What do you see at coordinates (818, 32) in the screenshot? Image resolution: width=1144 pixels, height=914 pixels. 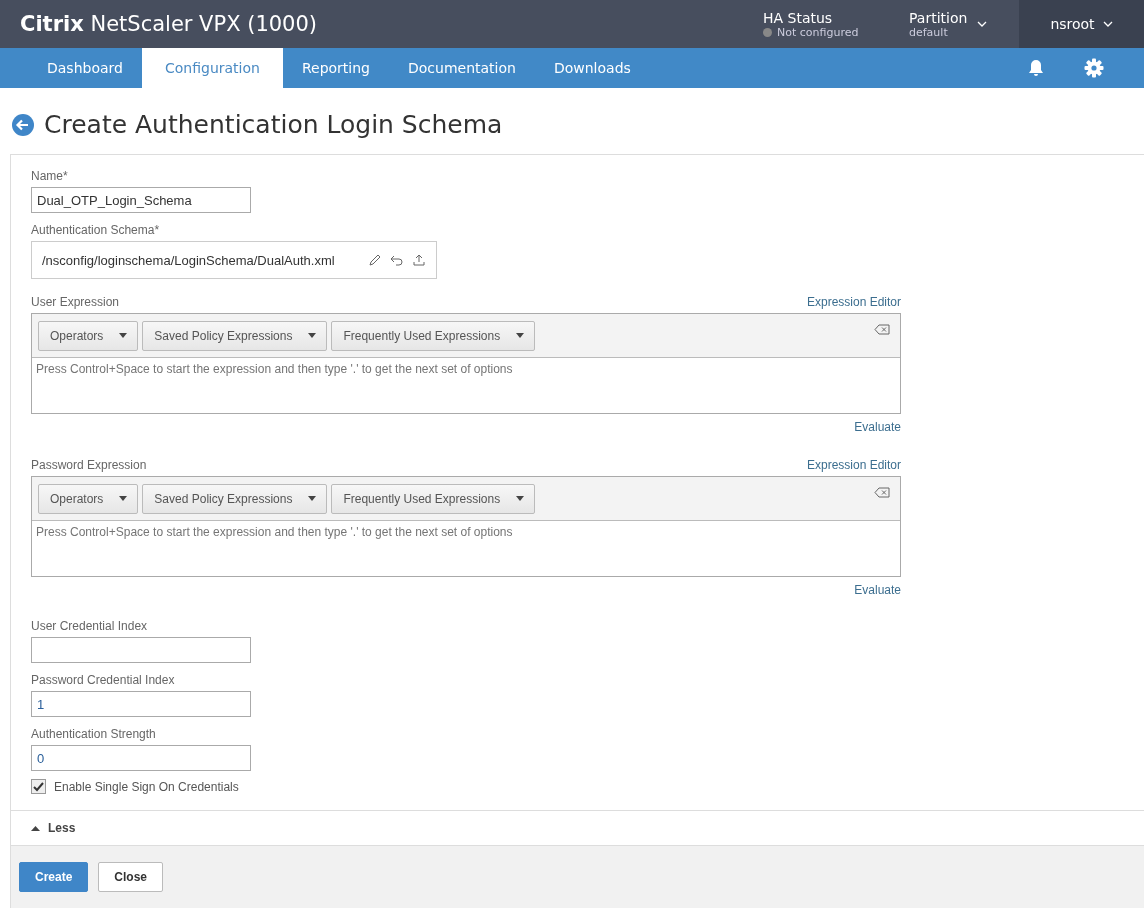 I see `ha-status-value: Not configured` at bounding box center [818, 32].